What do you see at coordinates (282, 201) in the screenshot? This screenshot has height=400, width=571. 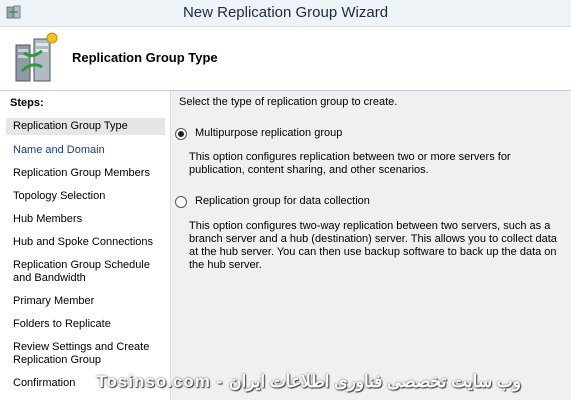 I see `data-collection-label: Replication group for data collection` at bounding box center [282, 201].